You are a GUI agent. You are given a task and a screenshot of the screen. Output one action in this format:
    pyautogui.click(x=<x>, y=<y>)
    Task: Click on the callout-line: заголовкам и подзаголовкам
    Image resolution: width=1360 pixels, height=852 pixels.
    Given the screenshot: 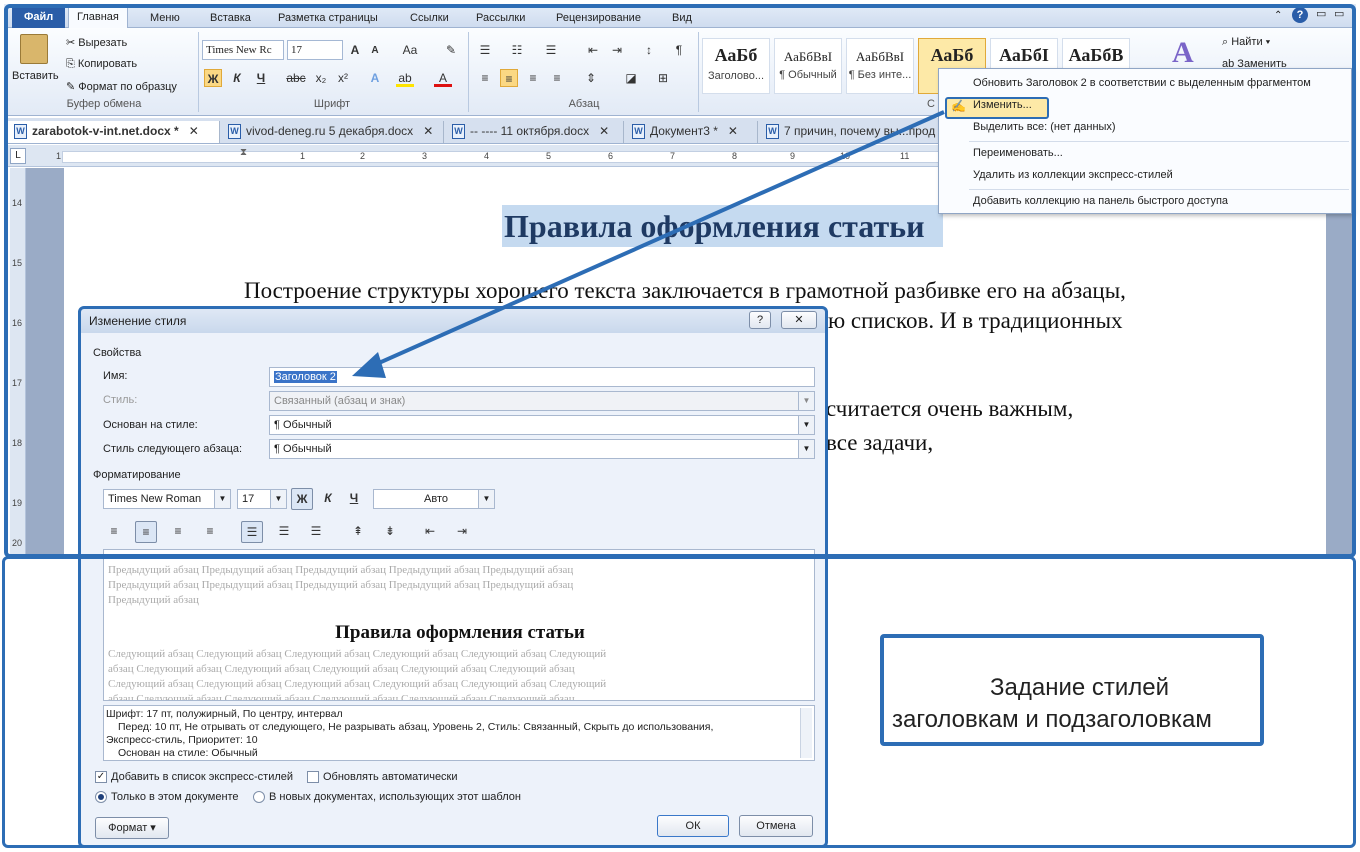 What is the action you would take?
    pyautogui.click(x=1052, y=719)
    